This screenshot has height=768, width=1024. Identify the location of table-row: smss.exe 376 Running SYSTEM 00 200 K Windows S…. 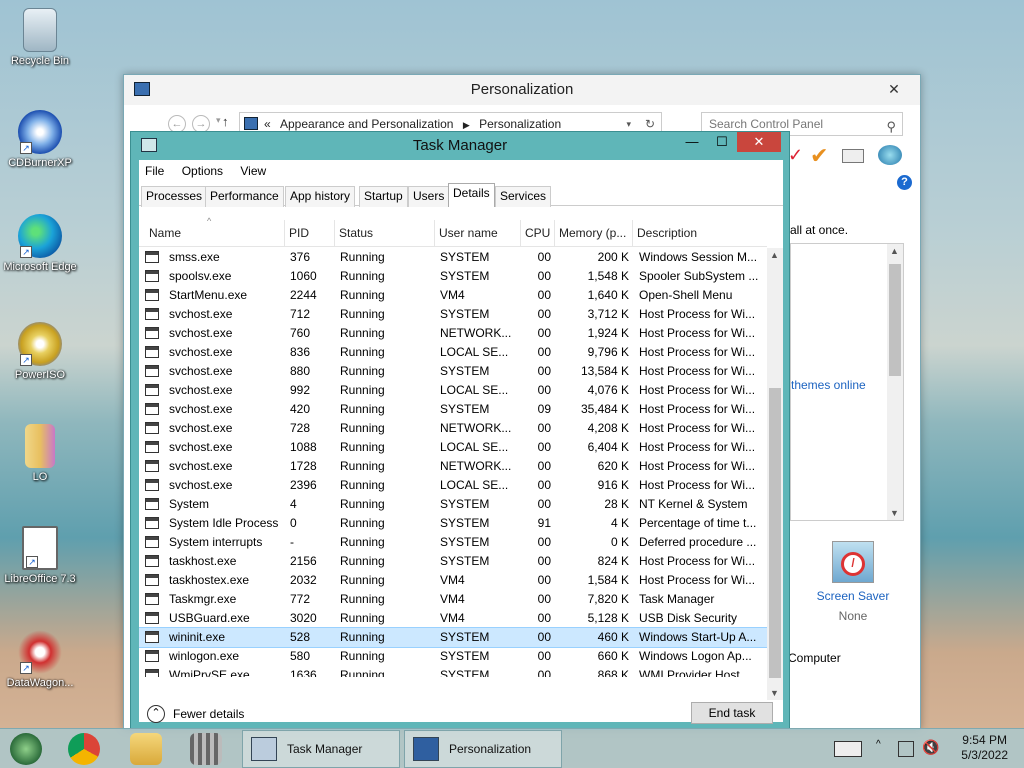
(453, 257).